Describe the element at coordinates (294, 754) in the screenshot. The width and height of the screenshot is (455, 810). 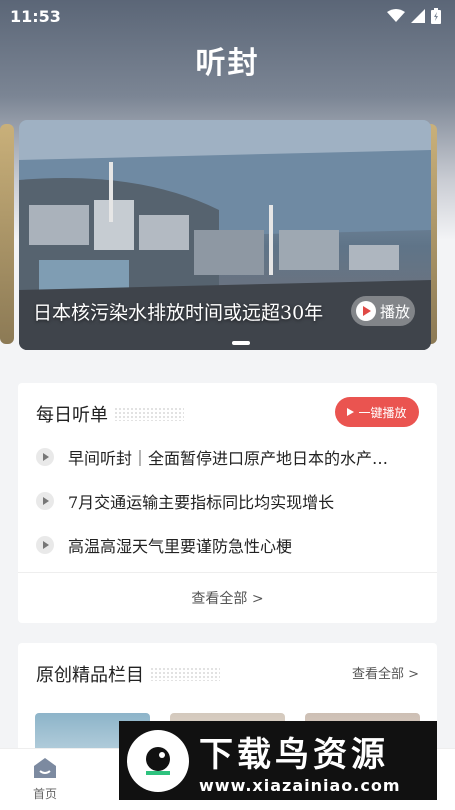
I see `watermark-title: 下载鸟资源` at that location.